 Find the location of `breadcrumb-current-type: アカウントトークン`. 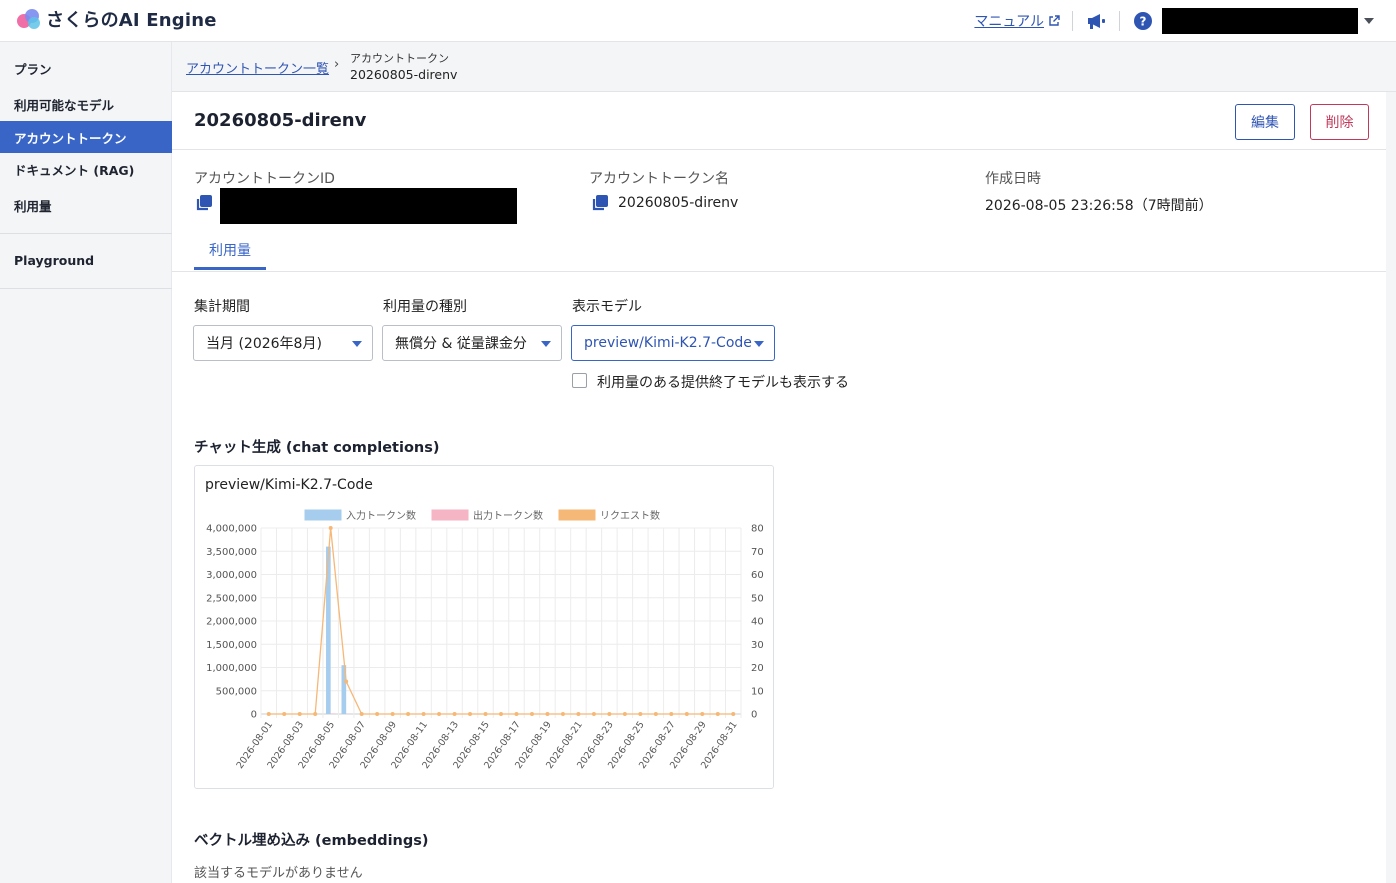

breadcrumb-current-type: アカウントトークン is located at coordinates (399, 58).